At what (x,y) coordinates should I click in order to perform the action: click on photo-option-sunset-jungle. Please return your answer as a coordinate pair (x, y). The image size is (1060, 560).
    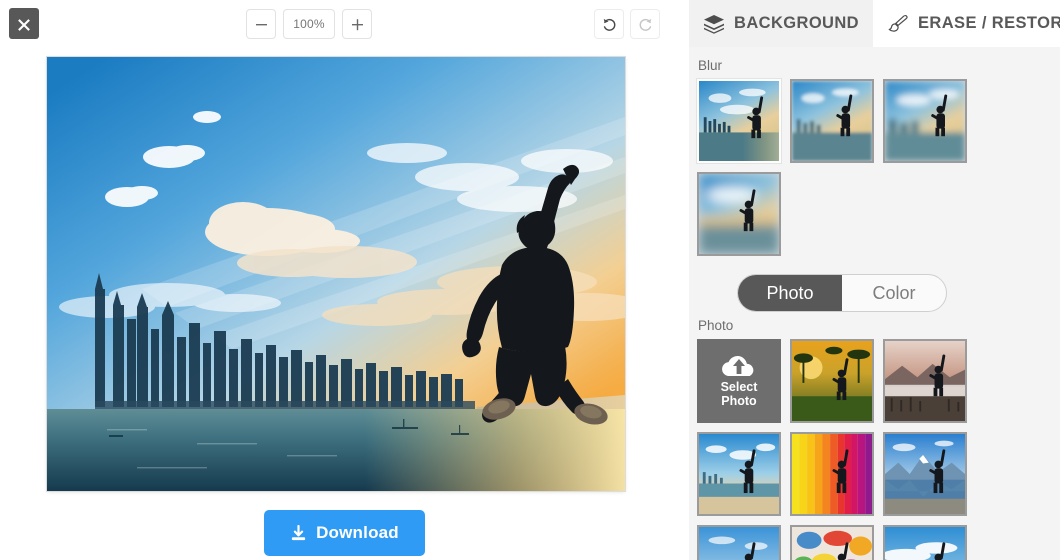
    Looking at the image, I should click on (832, 381).